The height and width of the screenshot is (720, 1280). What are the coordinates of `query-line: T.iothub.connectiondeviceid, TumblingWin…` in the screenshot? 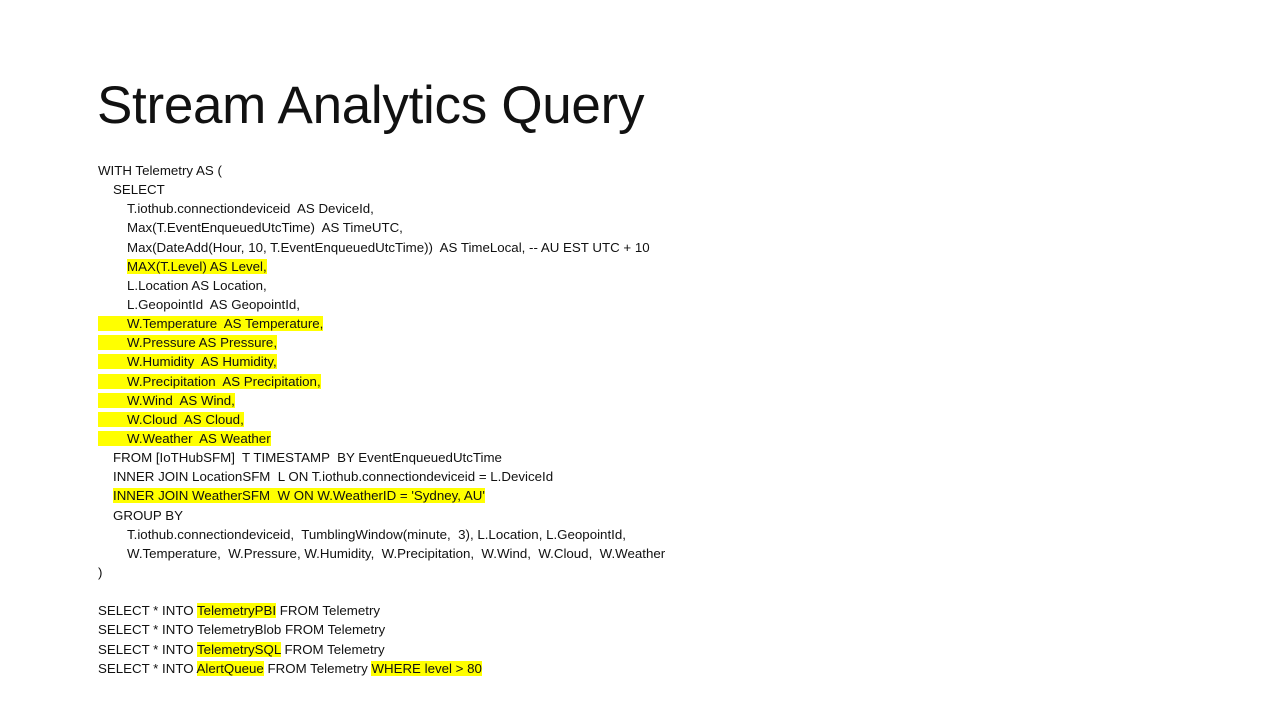 It's located at (648, 534).